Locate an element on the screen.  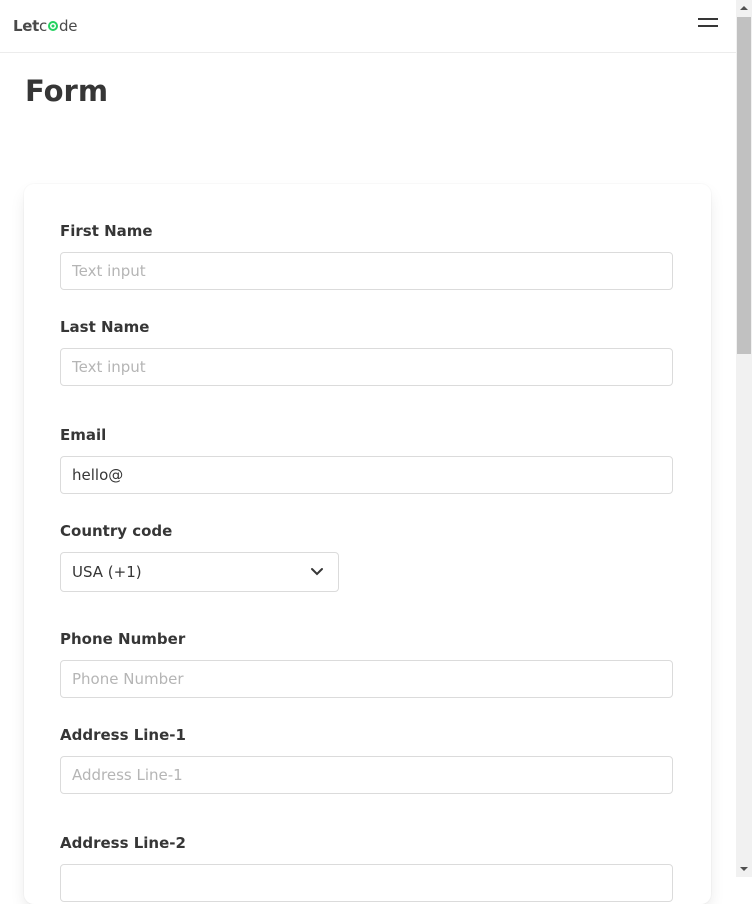
address-line-2-label: Address Line-2 is located at coordinates (123, 843).